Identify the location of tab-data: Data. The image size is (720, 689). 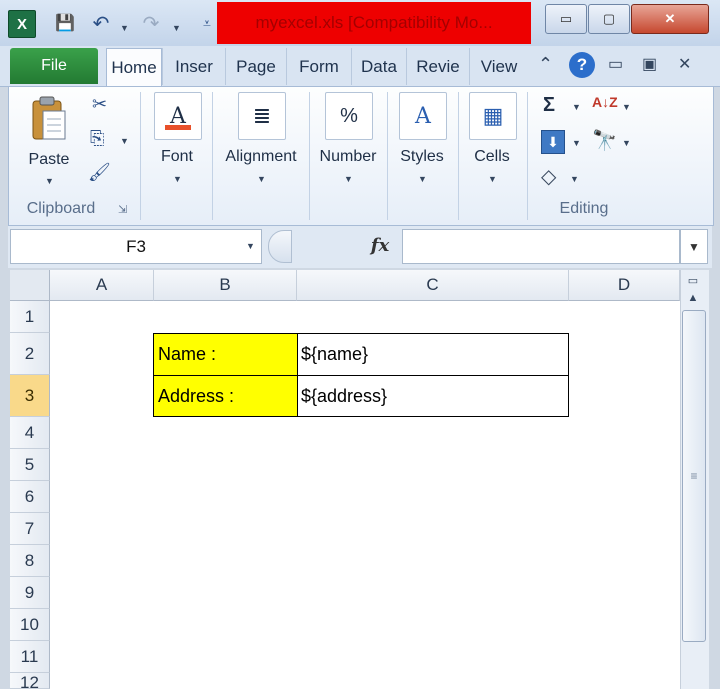
(378, 66).